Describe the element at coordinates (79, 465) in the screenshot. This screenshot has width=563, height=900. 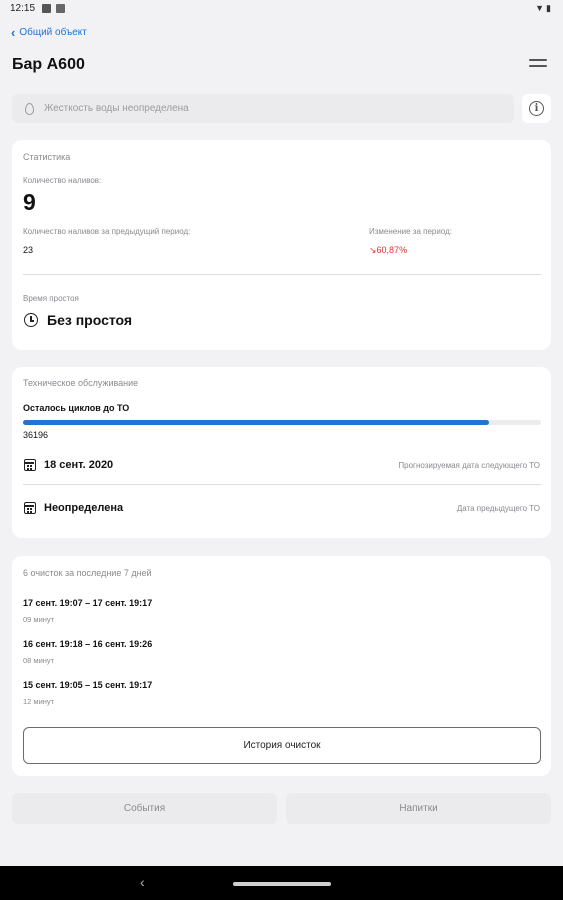
I see `next-maintenance-date: 18 сент. 2020` at that location.